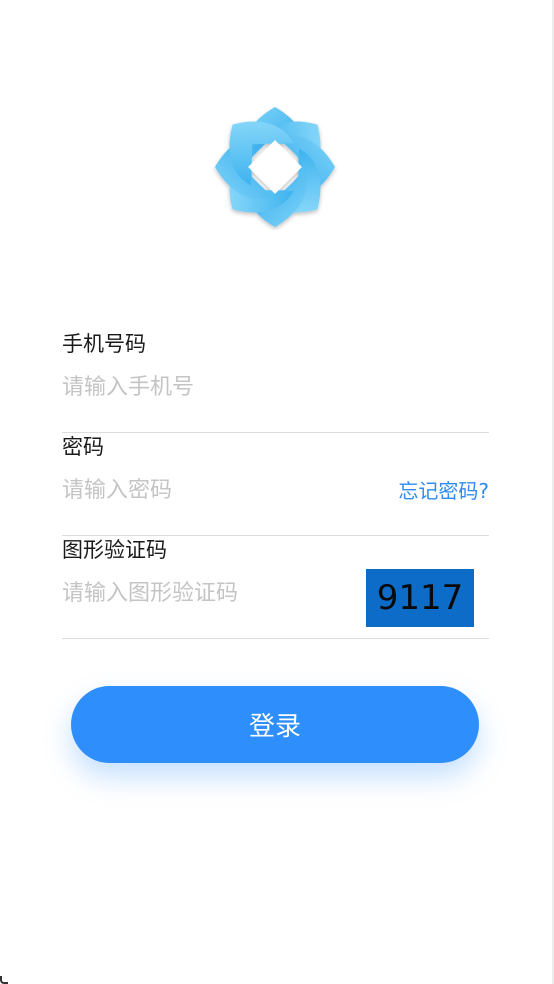 This screenshot has height=984, width=554. I want to click on phone-field: 手机号码, so click(275, 381).